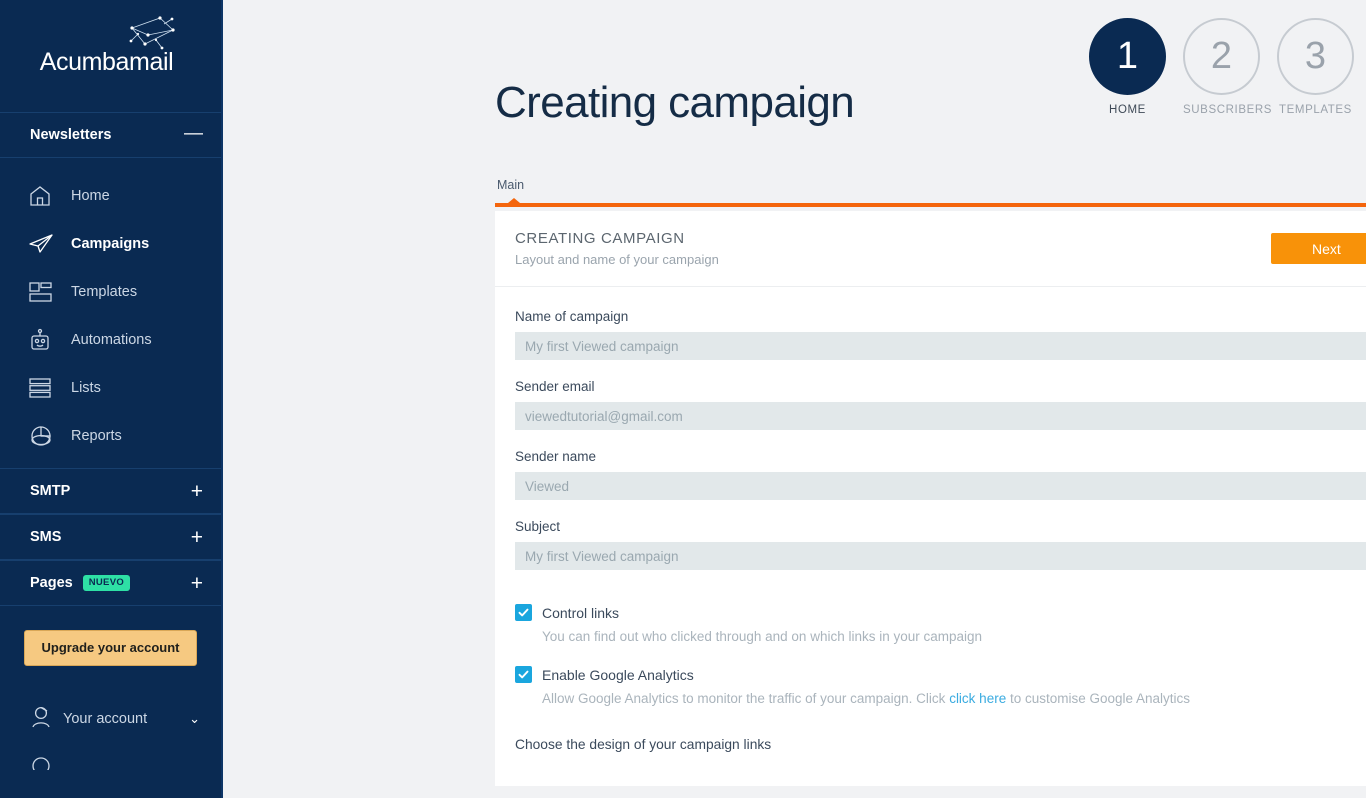  I want to click on step-number: 2, so click(1221, 56).